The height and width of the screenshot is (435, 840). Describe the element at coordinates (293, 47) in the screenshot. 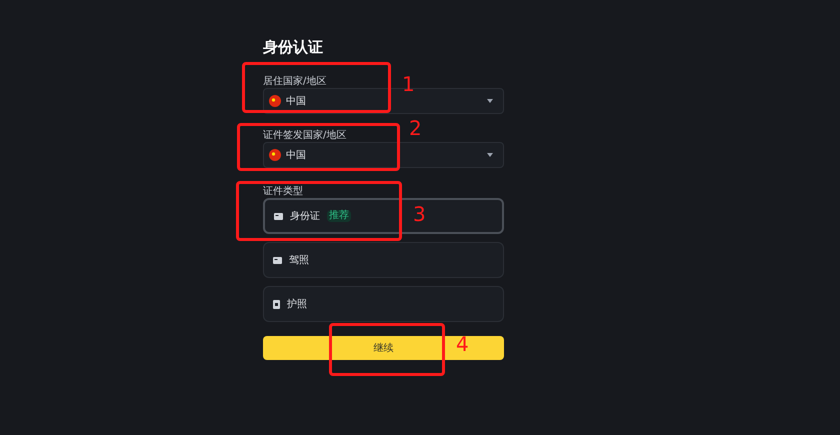

I see `page-title: 身份认证` at that location.